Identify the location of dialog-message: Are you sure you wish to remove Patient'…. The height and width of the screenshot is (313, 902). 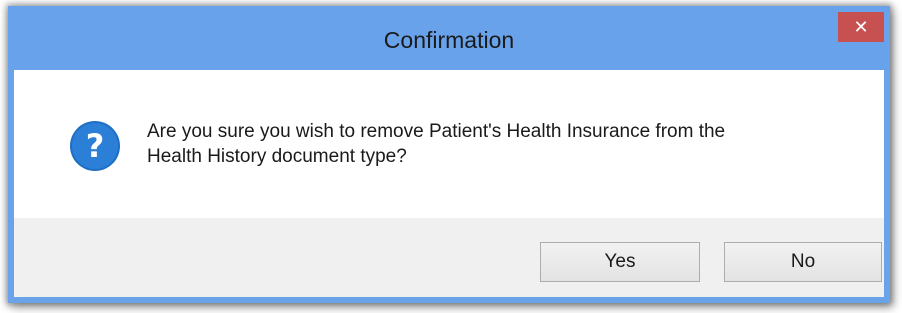
(436, 144).